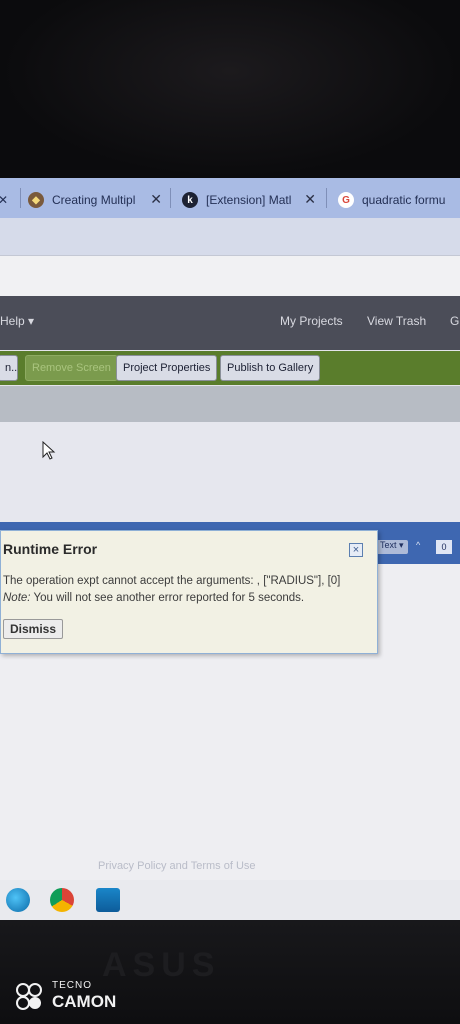 This screenshot has width=460, height=1024. What do you see at coordinates (17, 598) in the screenshot?
I see `note-label: Note:` at bounding box center [17, 598].